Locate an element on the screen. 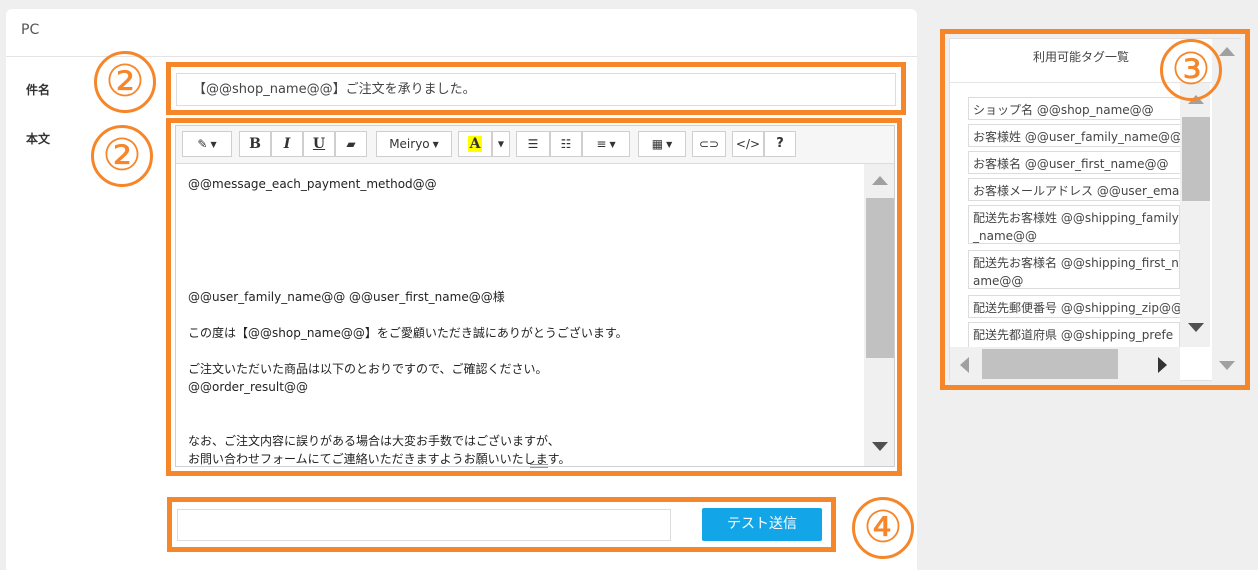  tag-item: お客様姓 @@user_family_name@@ is located at coordinates (1074, 135).